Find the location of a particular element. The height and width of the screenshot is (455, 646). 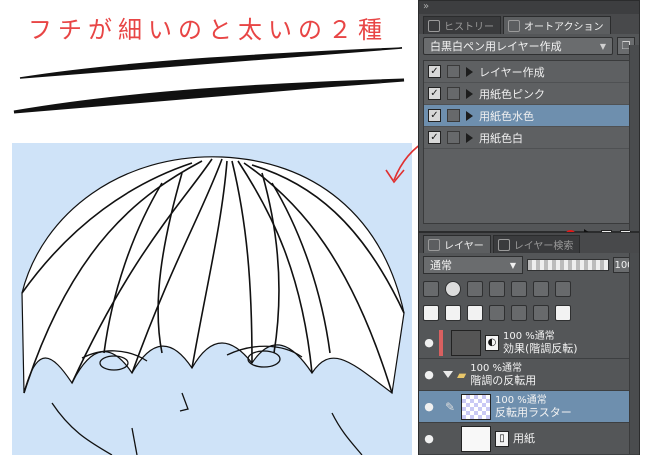

auto-action-tabbar: ヒストリー オートアクション is located at coordinates (529, 24).